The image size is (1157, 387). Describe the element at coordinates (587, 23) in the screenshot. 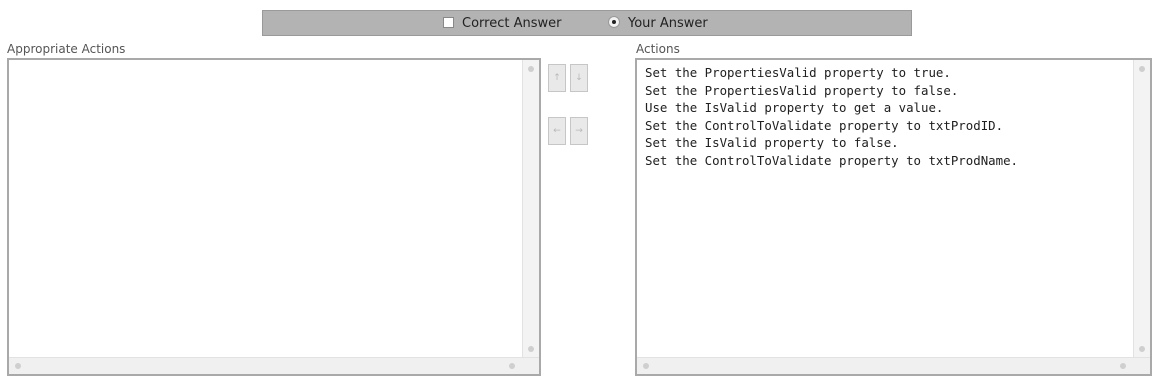

I see `answer-toggle-bar: Correct Answer Your Answer` at that location.